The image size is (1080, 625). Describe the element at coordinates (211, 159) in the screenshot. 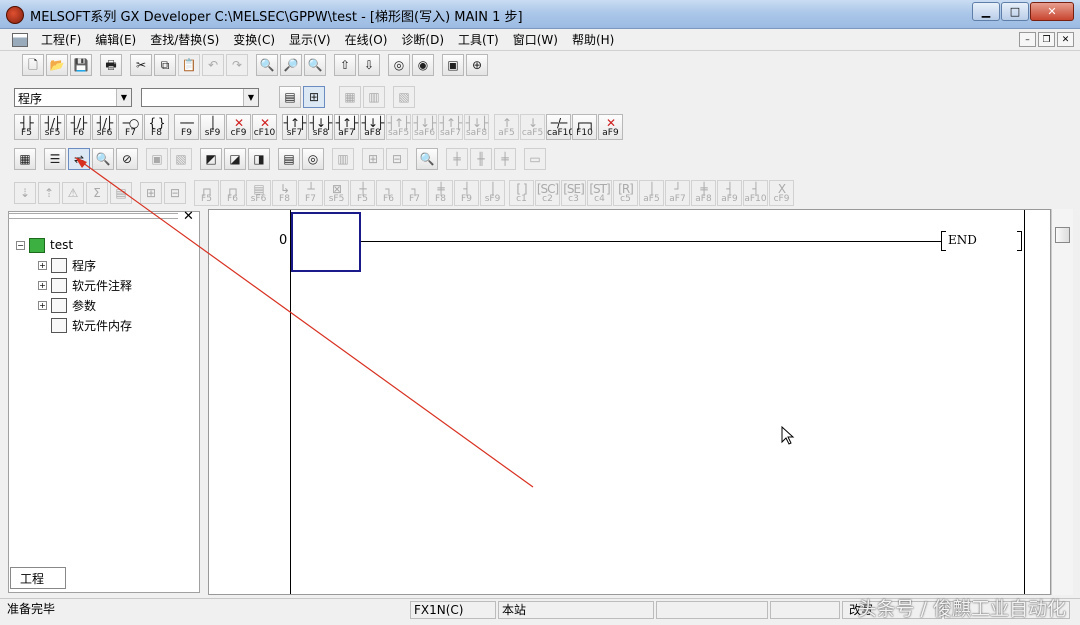

I see `convert-icon: ◩` at that location.